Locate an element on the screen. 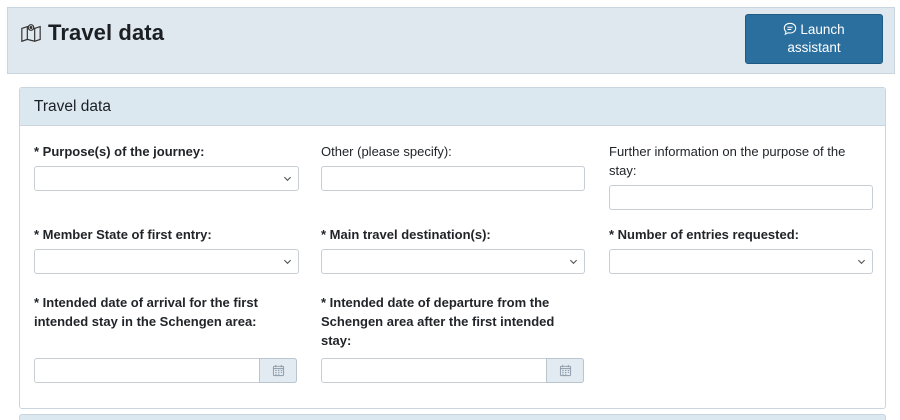 This screenshot has height=420, width=900. chat-bubble-icon is located at coordinates (790, 29).